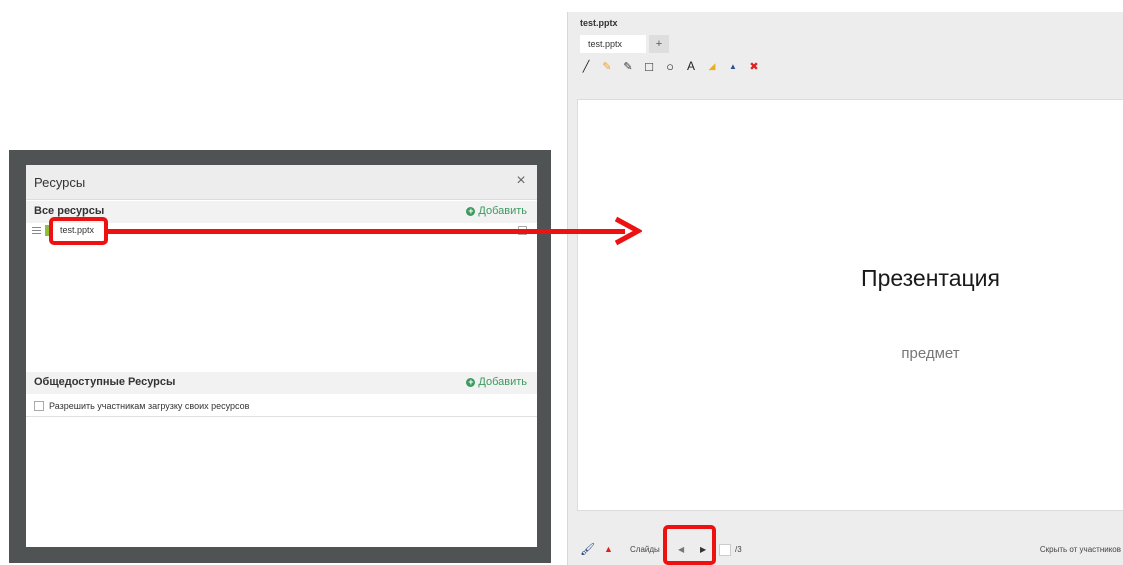  I want to click on highlighter-tool-icon: ✎, so click(607, 66).